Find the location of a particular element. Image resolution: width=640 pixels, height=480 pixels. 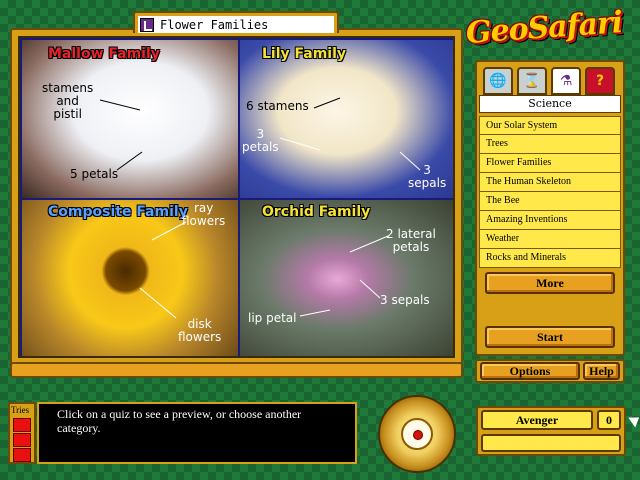

tab-mystery: ? is located at coordinates (600, 81).